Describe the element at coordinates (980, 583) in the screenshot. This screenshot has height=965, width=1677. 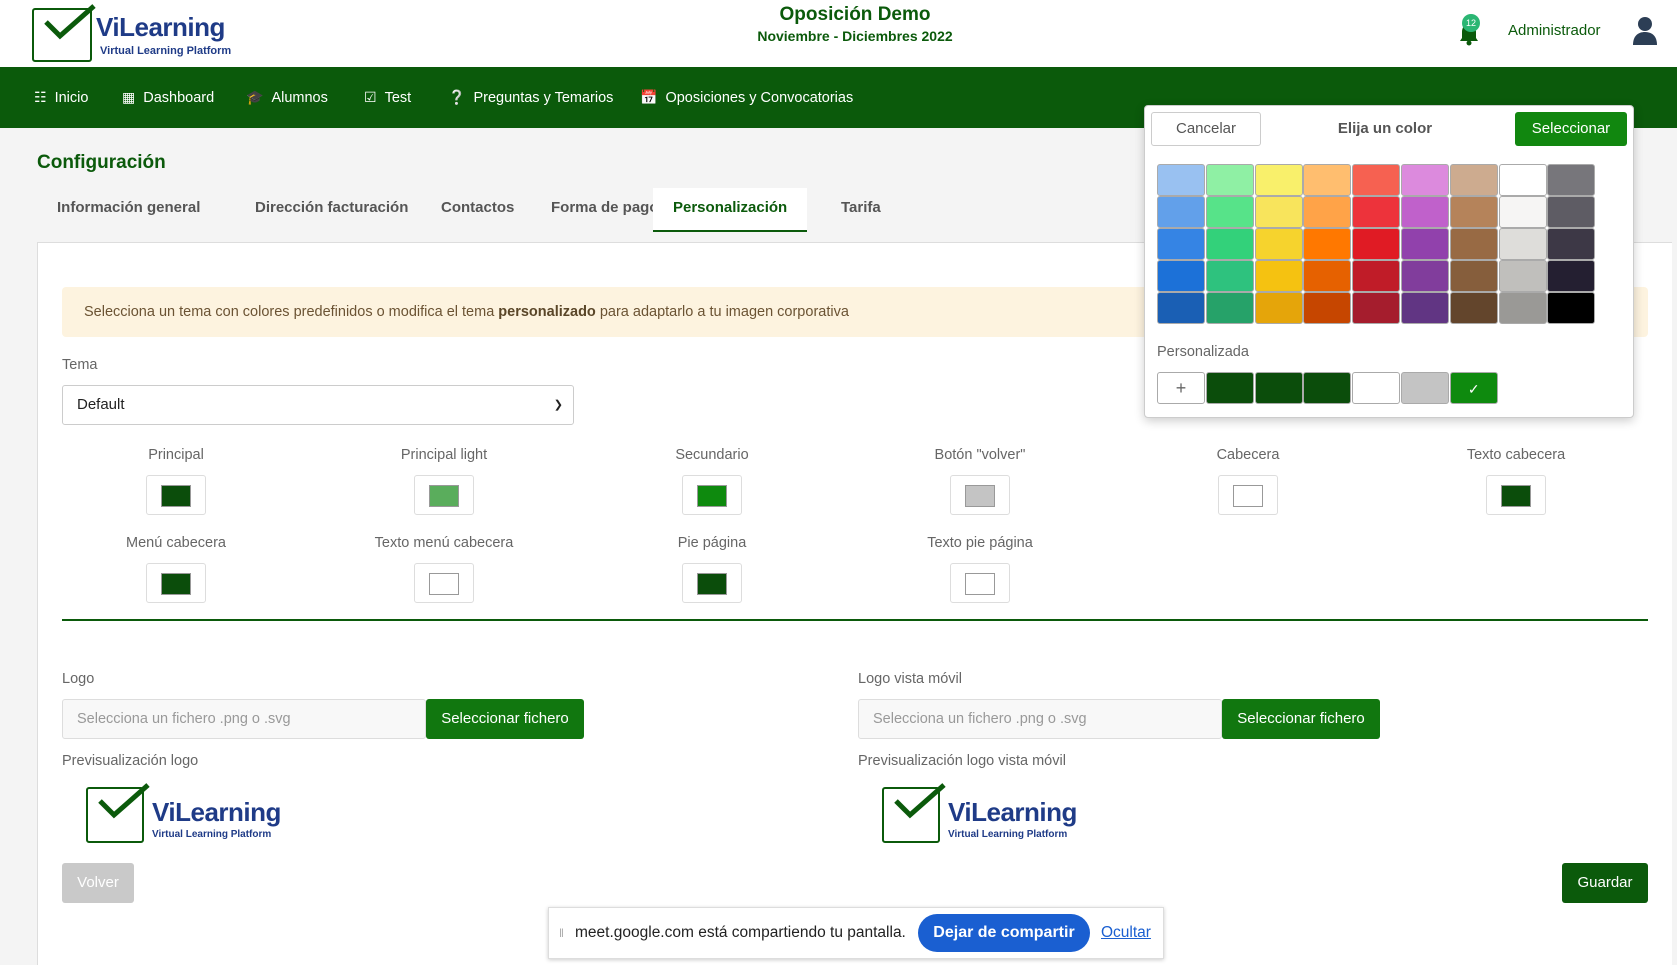
I see `color-texto-pie-pagina-button` at that location.